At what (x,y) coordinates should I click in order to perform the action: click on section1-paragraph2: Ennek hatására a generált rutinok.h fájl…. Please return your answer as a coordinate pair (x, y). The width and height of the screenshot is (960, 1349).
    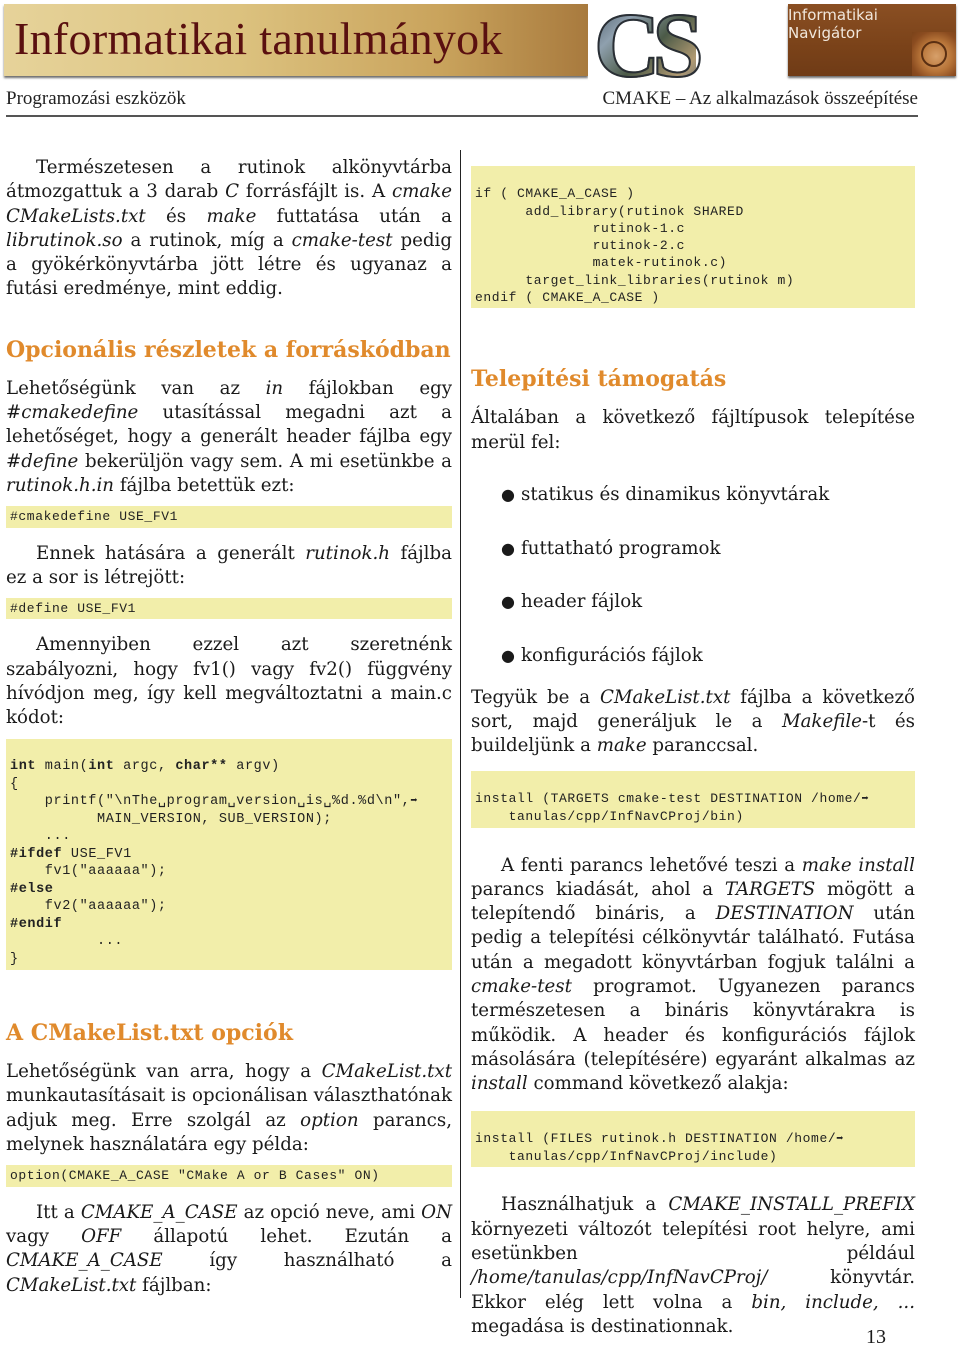
    Looking at the image, I should click on (229, 565).